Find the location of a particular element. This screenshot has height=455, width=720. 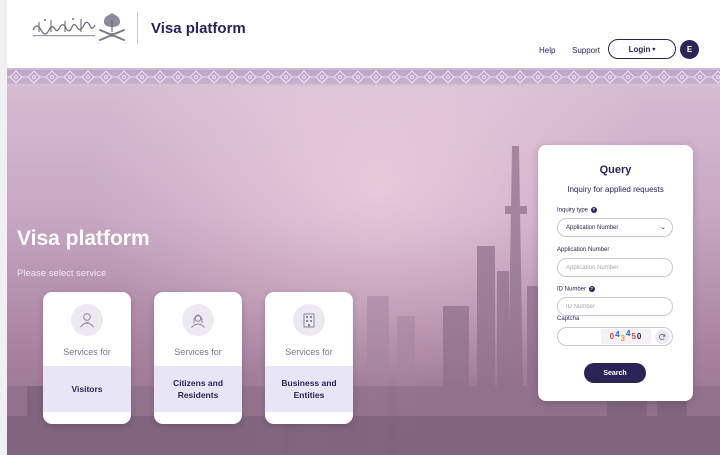

search-button: Search is located at coordinates (615, 373).